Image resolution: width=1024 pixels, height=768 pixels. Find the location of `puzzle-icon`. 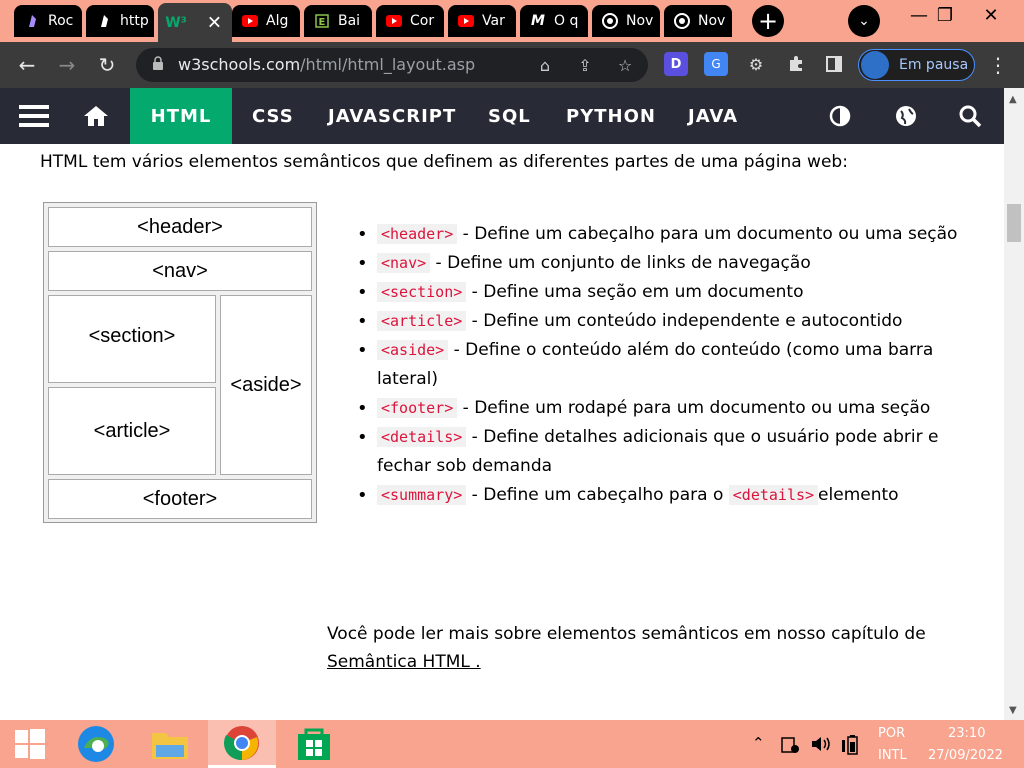

puzzle-icon is located at coordinates (796, 64).